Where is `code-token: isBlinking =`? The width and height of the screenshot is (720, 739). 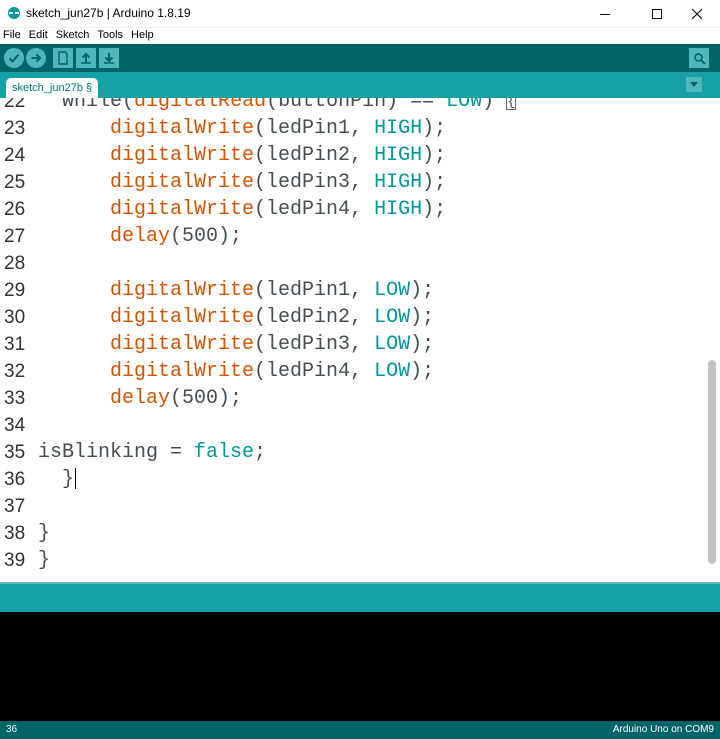
code-token: isBlinking = is located at coordinates (116, 452).